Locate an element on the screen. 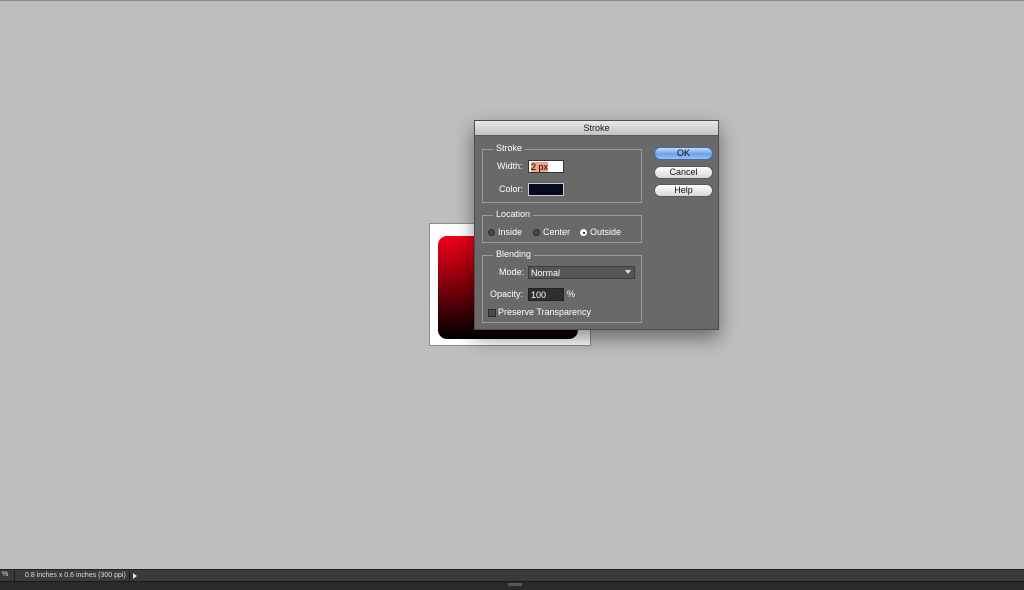  blending-group-title: Blending is located at coordinates (514, 254).